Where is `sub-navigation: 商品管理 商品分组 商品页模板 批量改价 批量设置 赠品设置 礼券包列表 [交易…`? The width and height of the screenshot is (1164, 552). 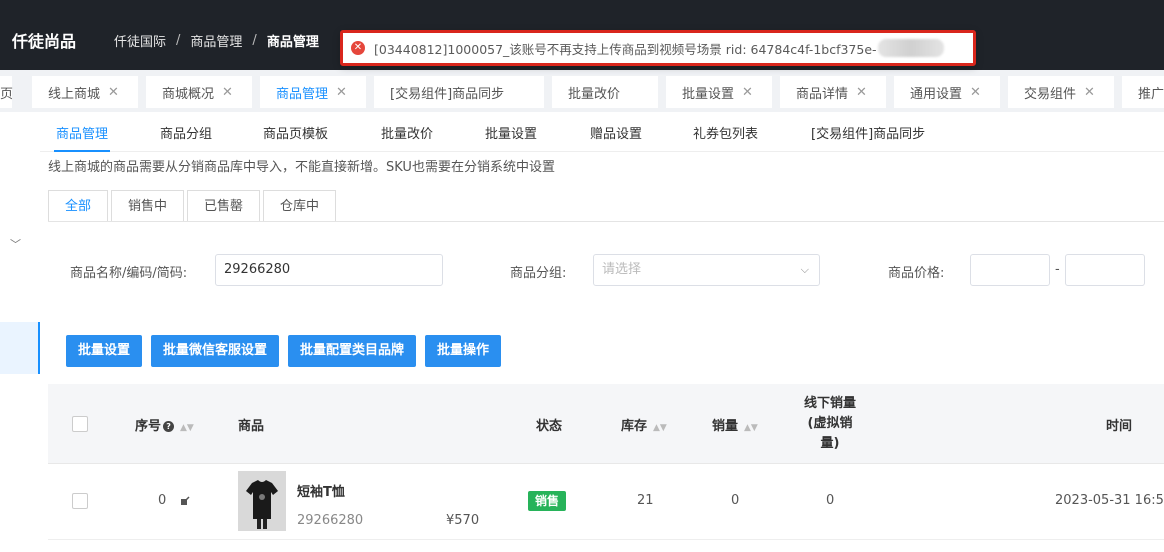 sub-navigation: 商品管理 商品分组 商品页模板 批量改价 批量设置 赠品设置 礼券包列表 [交易… is located at coordinates (602, 132).